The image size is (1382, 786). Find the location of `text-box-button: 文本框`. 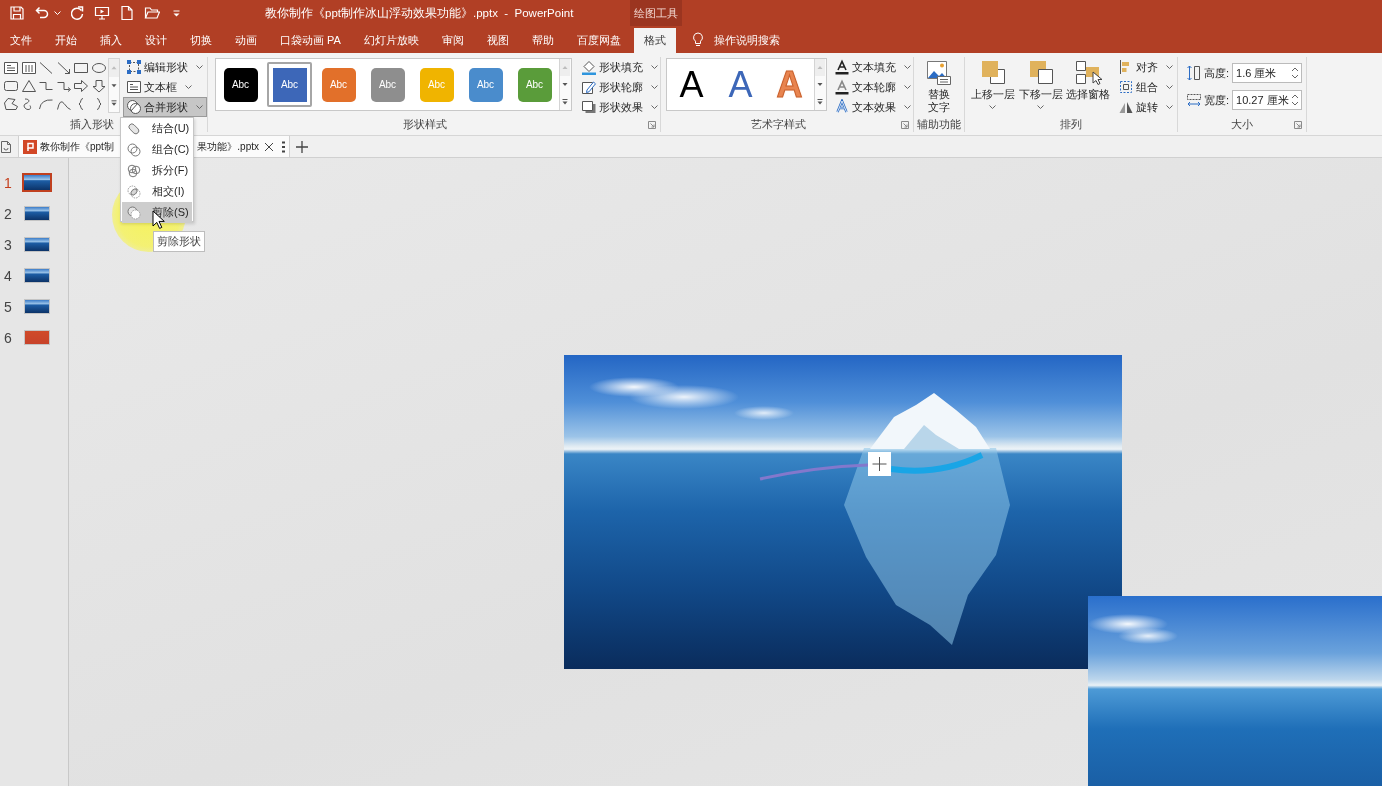

text-box-button: 文本框 is located at coordinates (159, 87).